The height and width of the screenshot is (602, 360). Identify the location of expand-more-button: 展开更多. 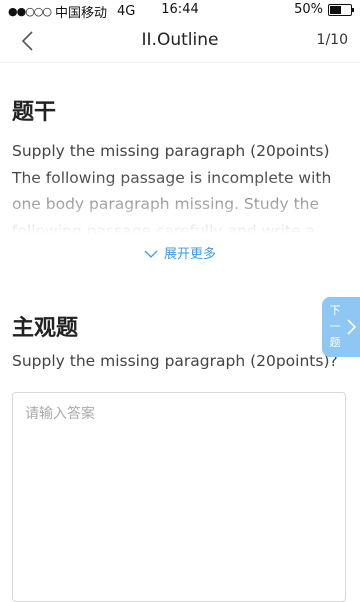
(180, 252).